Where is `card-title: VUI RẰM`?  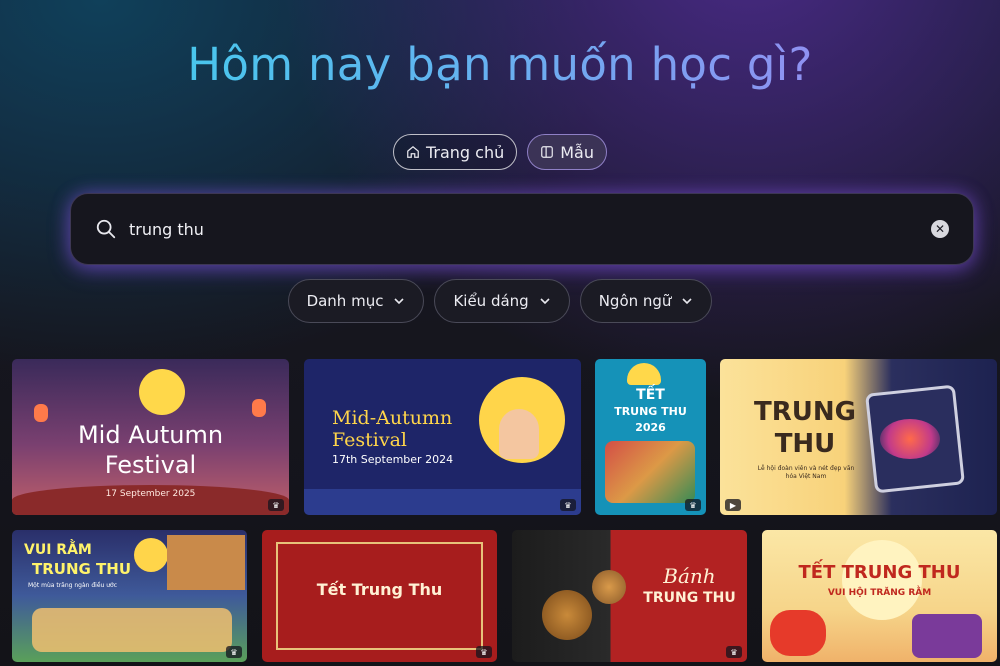 card-title: VUI RẰM is located at coordinates (58, 550).